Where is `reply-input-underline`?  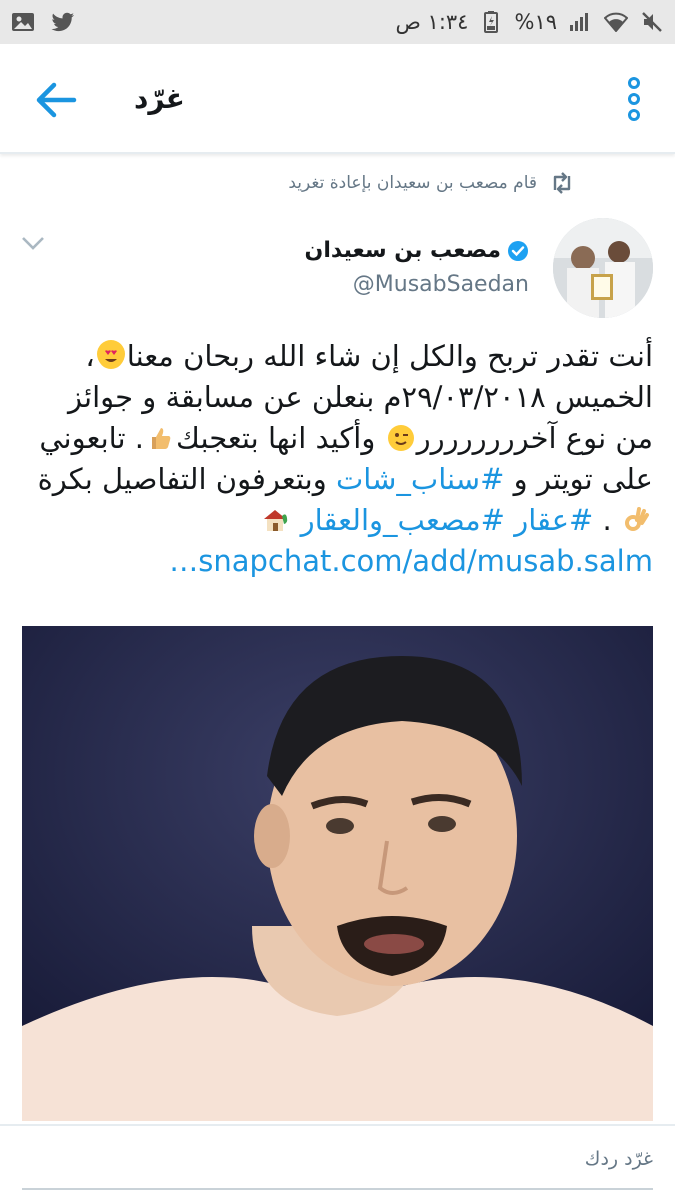
reply-input-underline is located at coordinates (337, 1189).